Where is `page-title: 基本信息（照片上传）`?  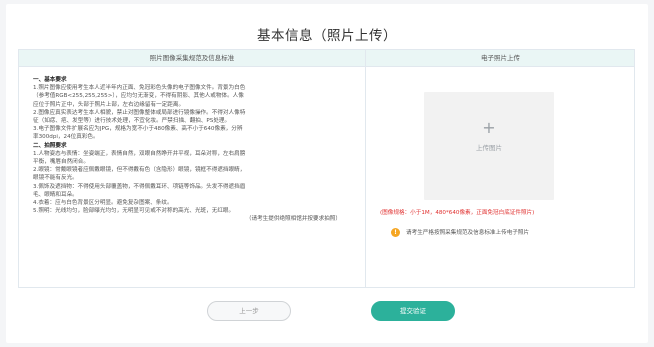
page-title: 基本信息（照片上传） is located at coordinates (327, 36).